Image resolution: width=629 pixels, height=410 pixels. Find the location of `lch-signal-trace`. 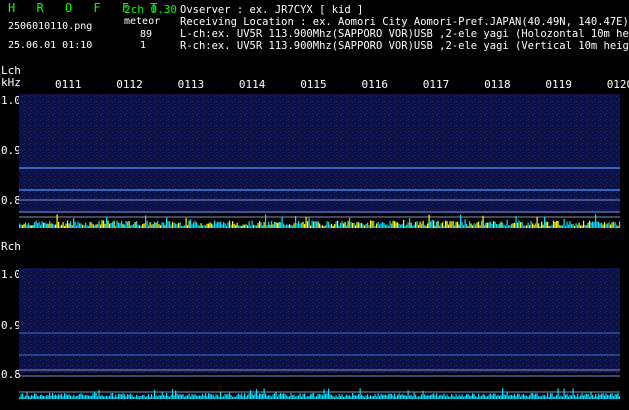

lch-signal-trace is located at coordinates (320, 221).